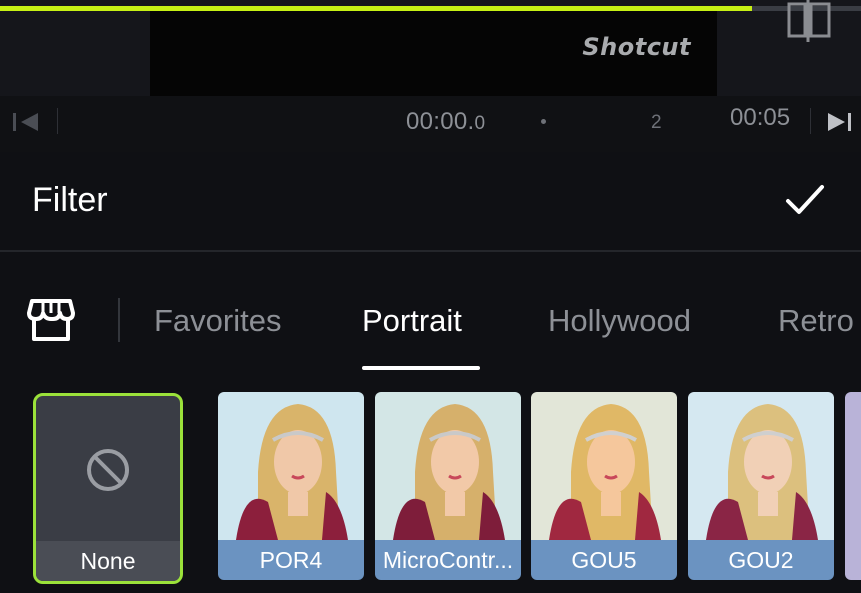 The width and height of the screenshot is (861, 593). I want to click on check-icon, so click(805, 200).